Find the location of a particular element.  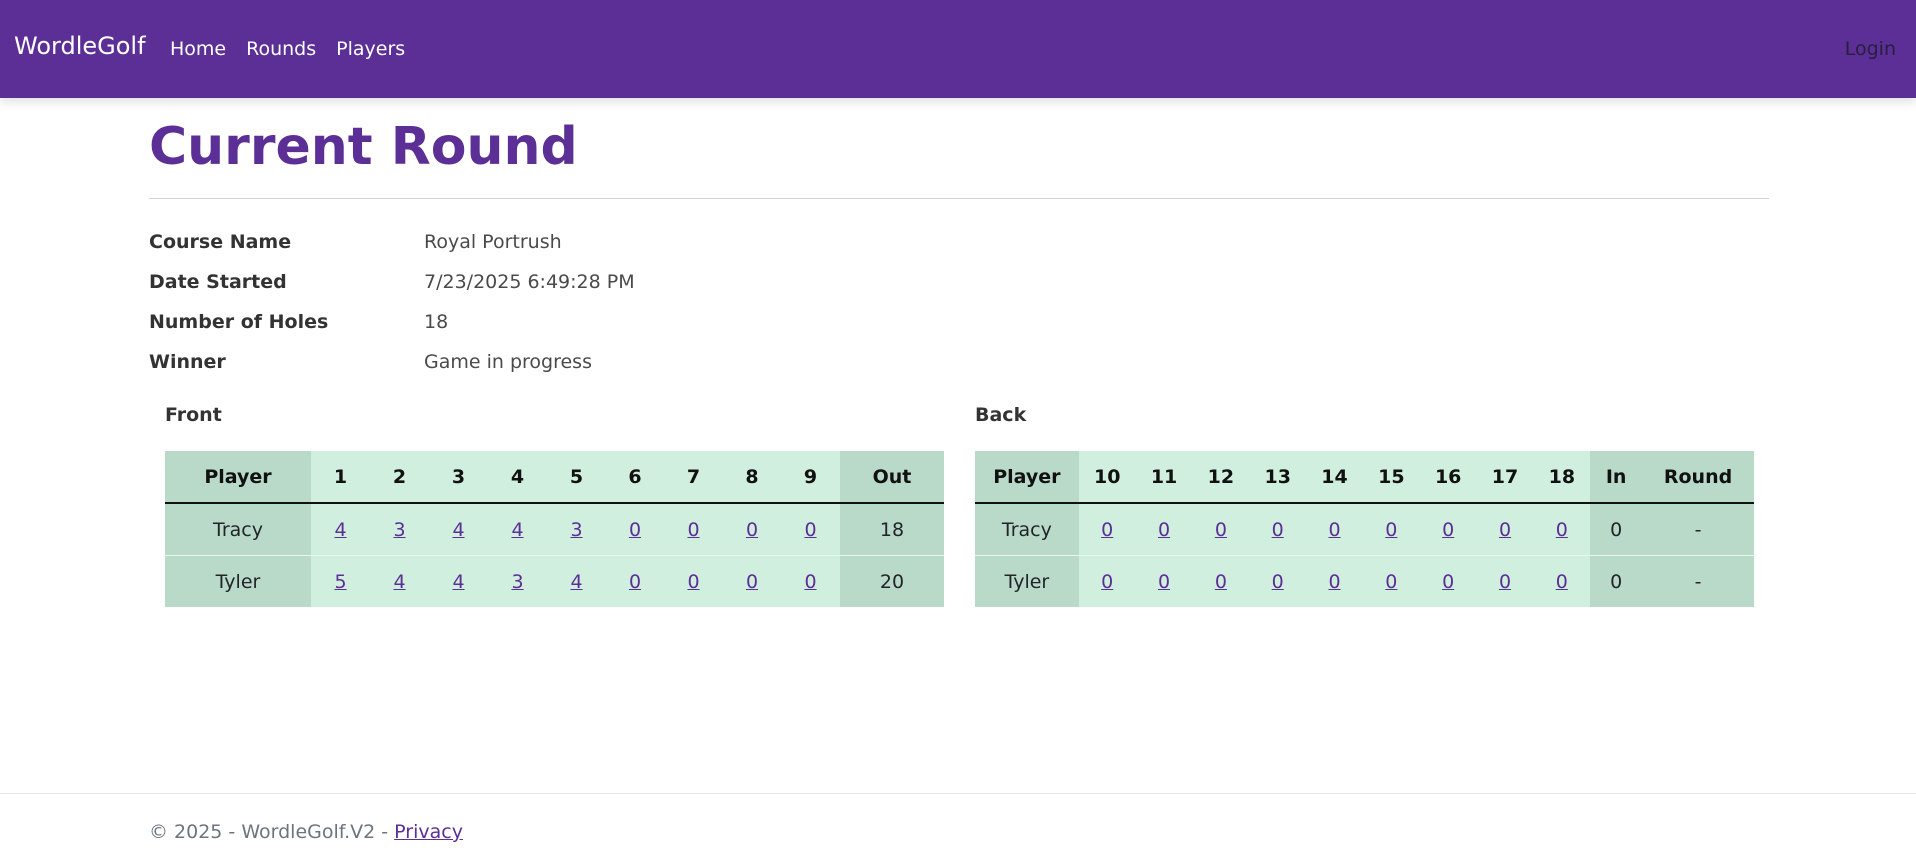

detail-label: Number of Holes is located at coordinates (239, 322).